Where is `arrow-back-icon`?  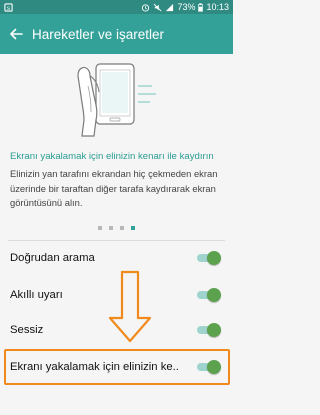
arrow-back-icon is located at coordinates (16, 34).